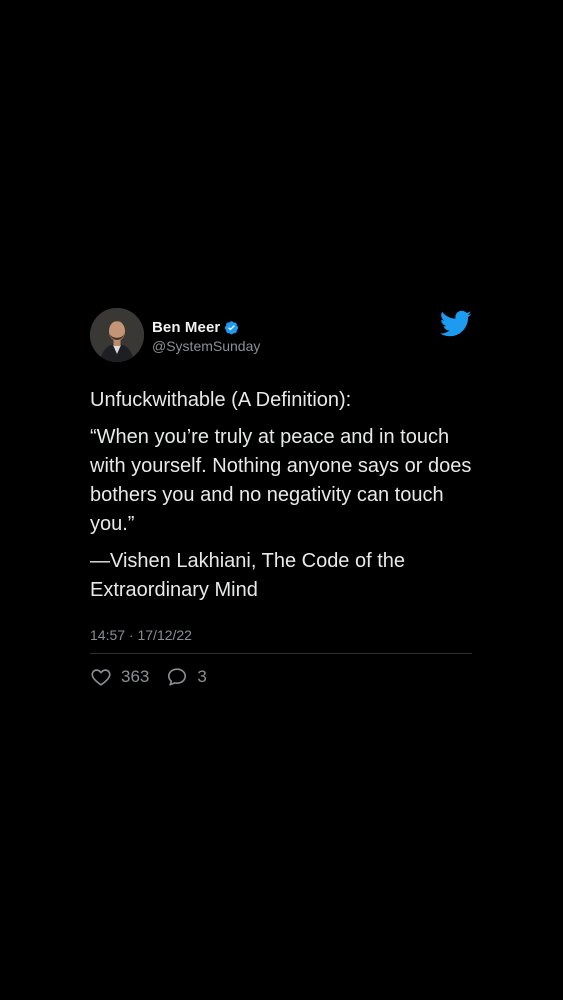 This screenshot has width=563, height=1000. I want to click on verified-badge-icon, so click(232, 327).